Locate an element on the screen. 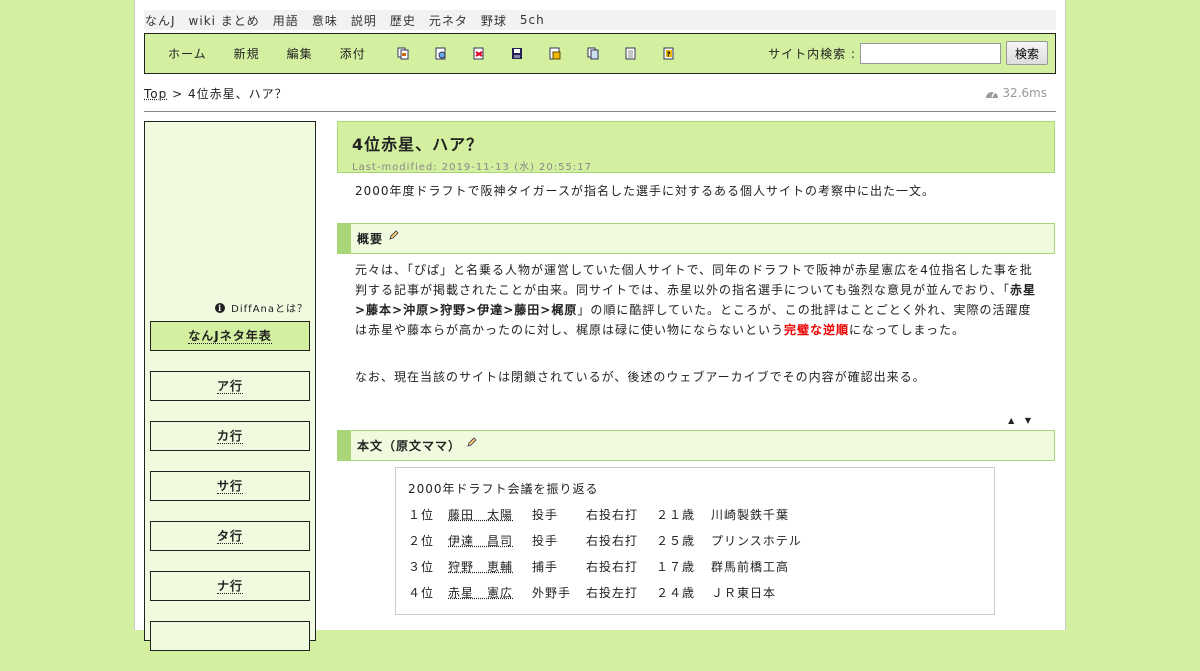 Image resolution: width=1200 pixels, height=671 pixels. sidebar-item-a-row: ア行 is located at coordinates (230, 386).